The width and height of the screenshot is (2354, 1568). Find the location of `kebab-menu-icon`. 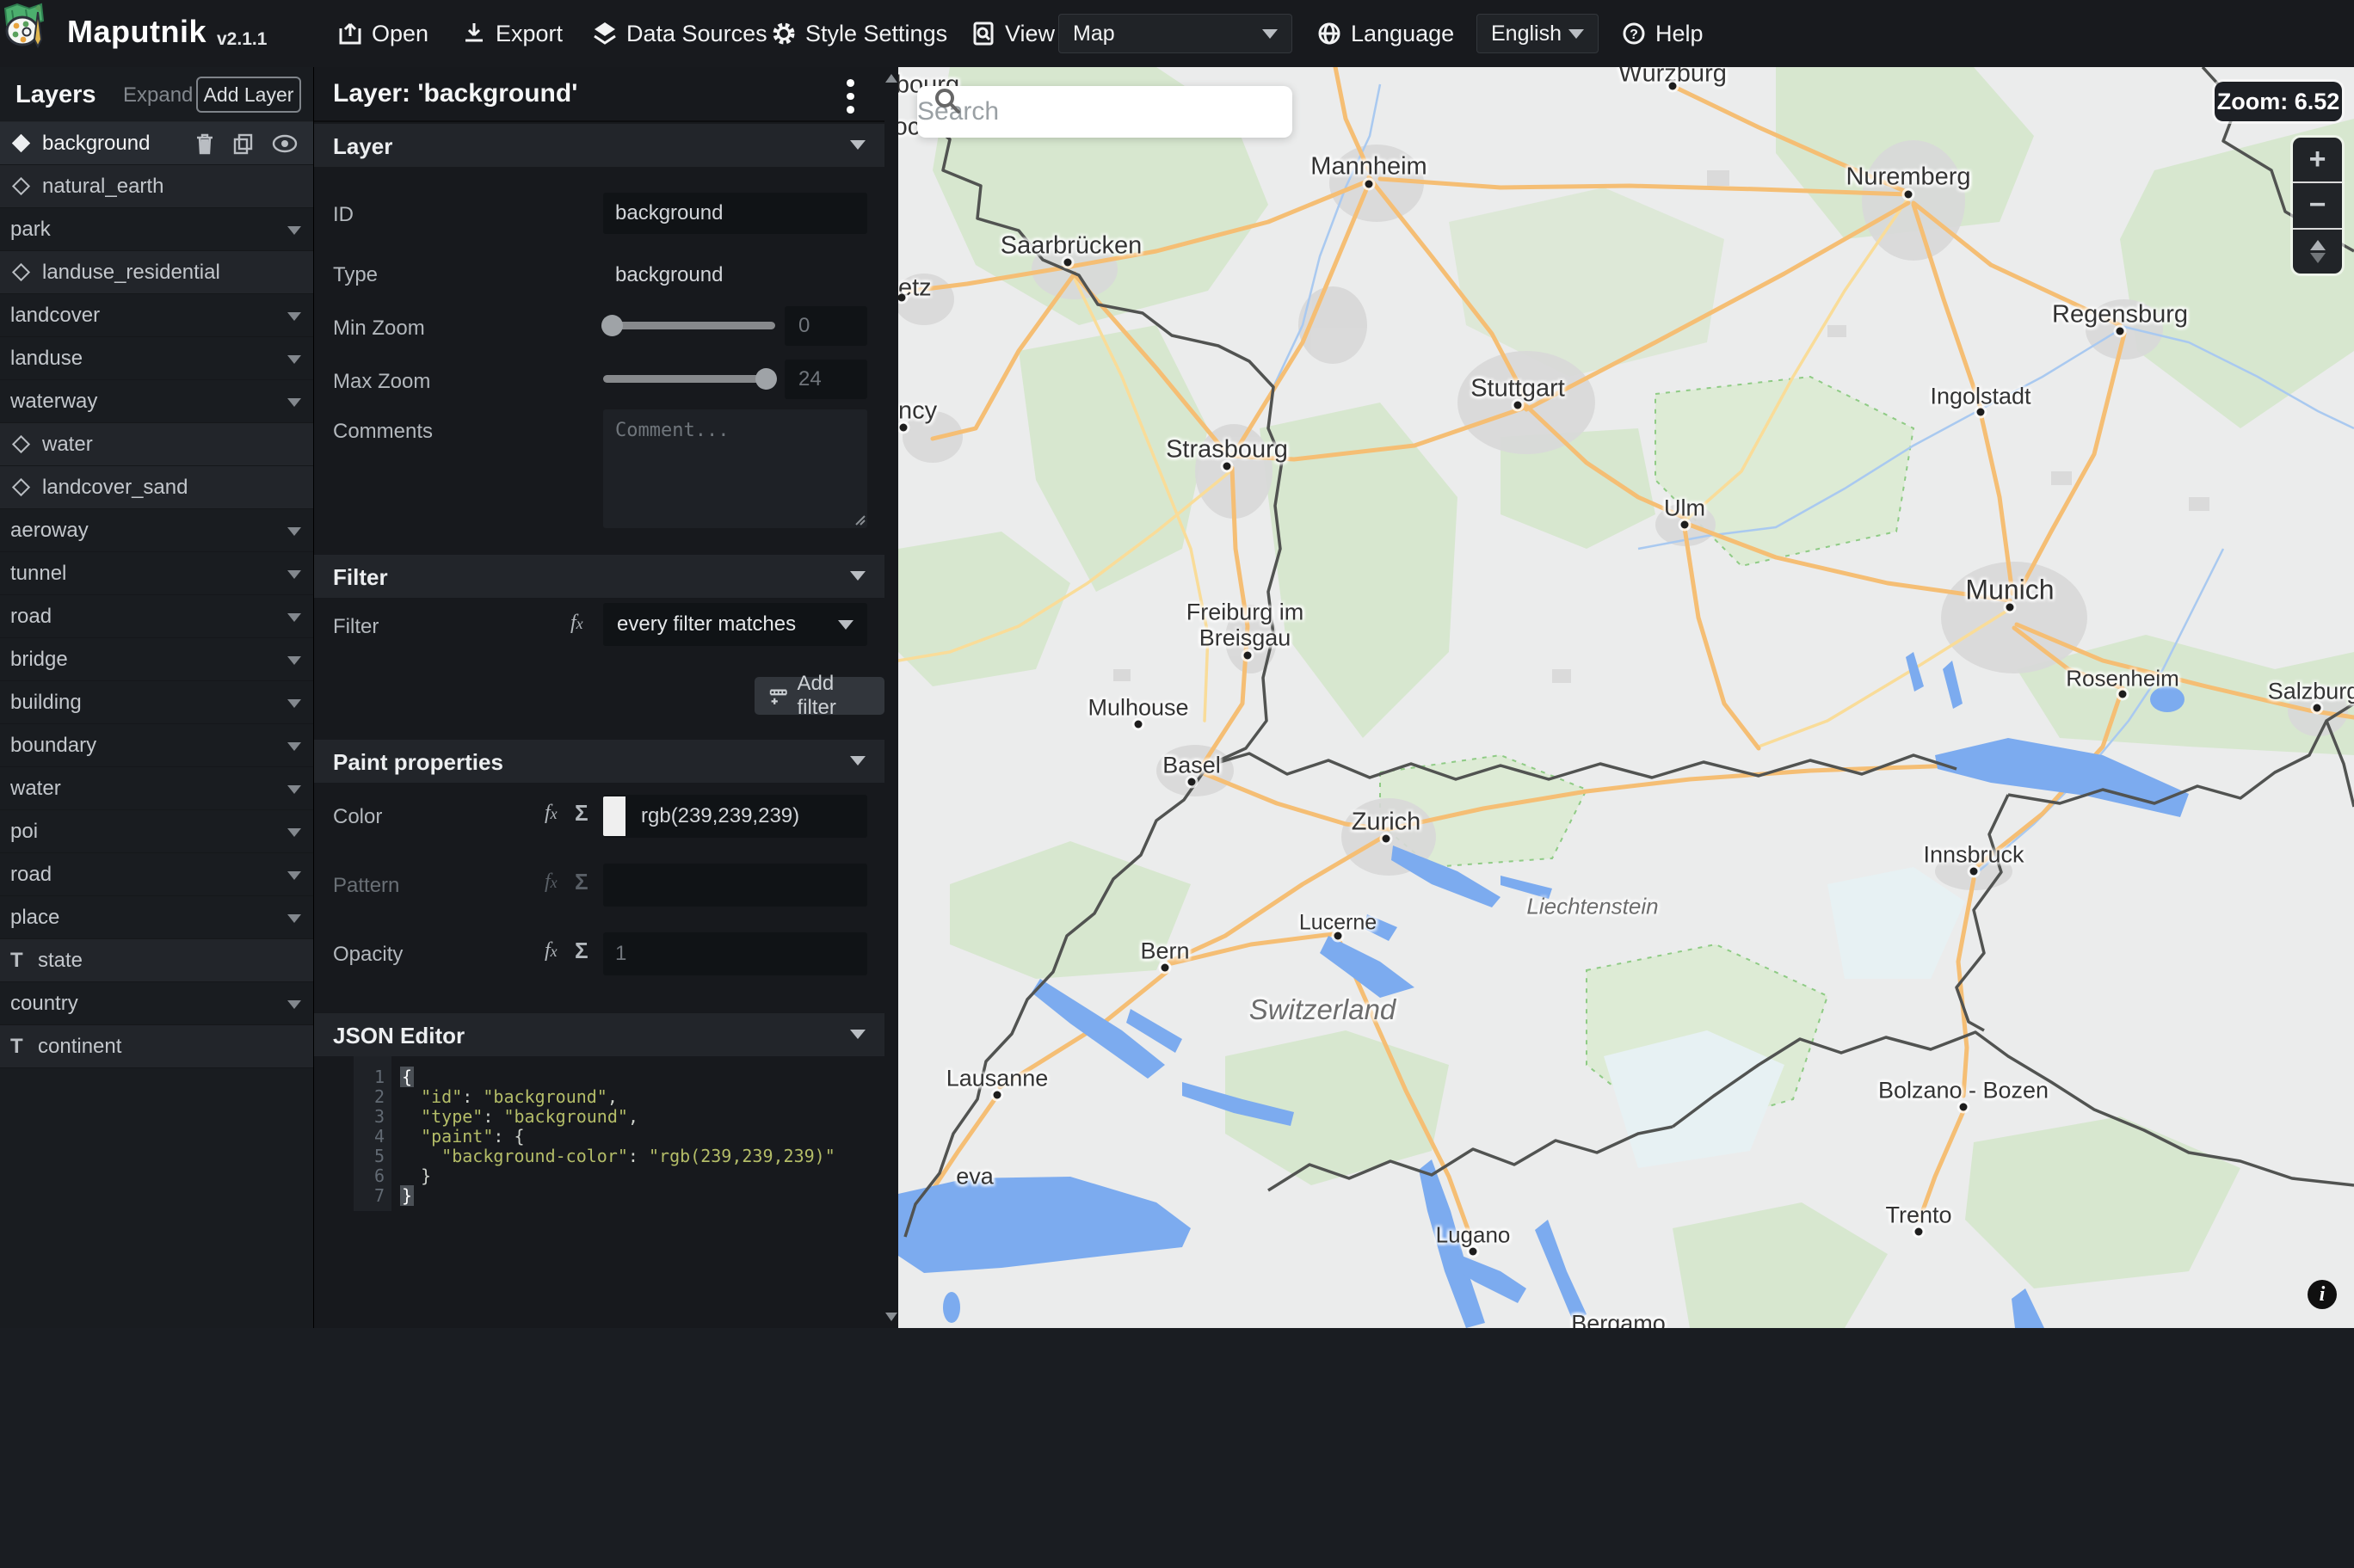

kebab-menu-icon is located at coordinates (850, 96).